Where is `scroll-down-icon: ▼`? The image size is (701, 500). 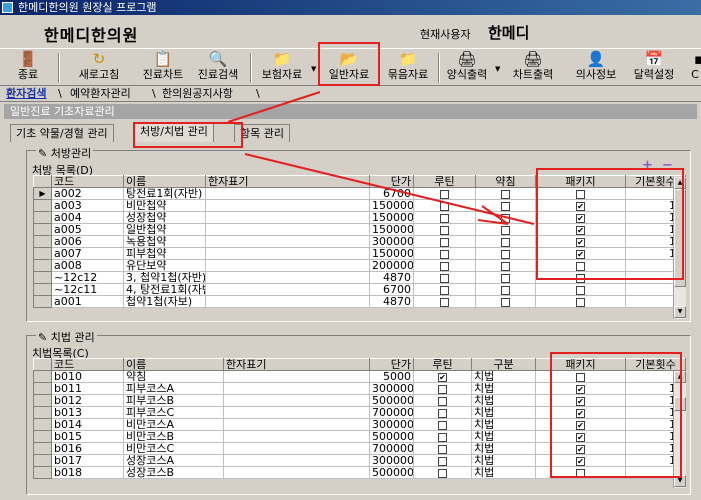
scroll-down-icon: ▼ is located at coordinates (680, 481).